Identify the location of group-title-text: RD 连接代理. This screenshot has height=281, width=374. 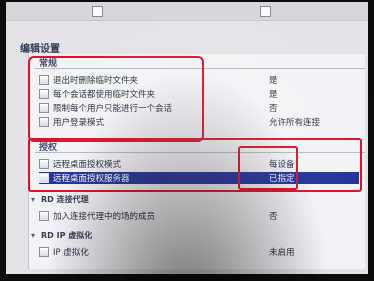
(65, 199).